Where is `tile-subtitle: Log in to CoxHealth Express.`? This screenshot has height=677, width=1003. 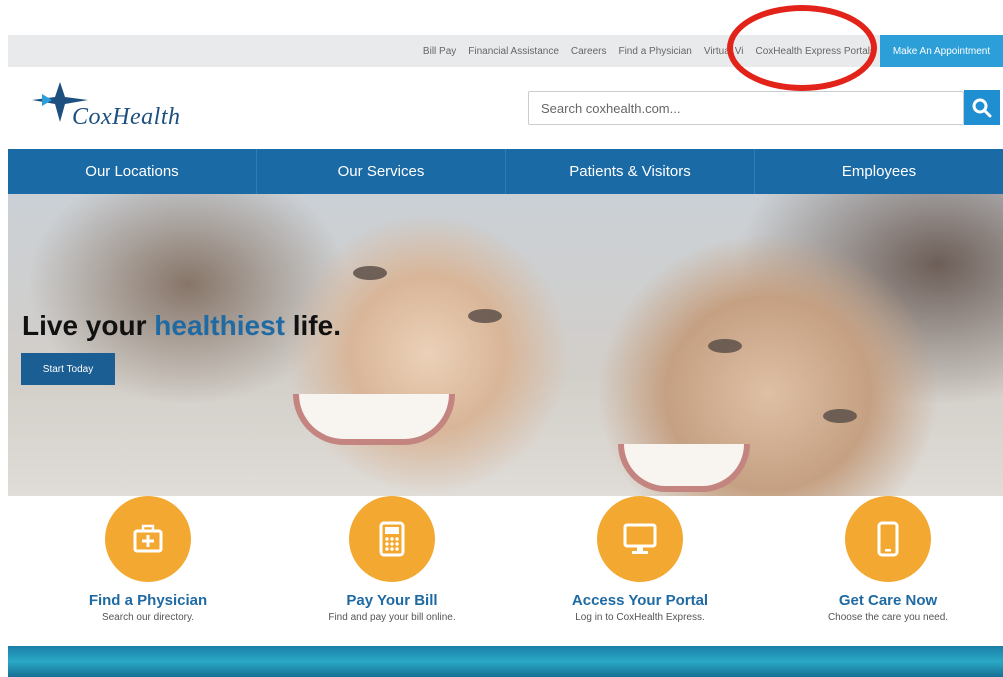
tile-subtitle: Log in to CoxHealth Express. is located at coordinates (640, 617).